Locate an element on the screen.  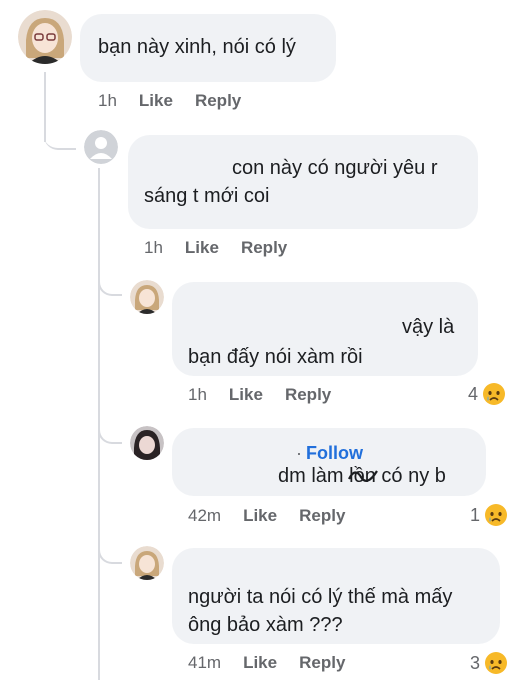
comment-text: ông bảo xàm ??? is located at coordinates (265, 625).